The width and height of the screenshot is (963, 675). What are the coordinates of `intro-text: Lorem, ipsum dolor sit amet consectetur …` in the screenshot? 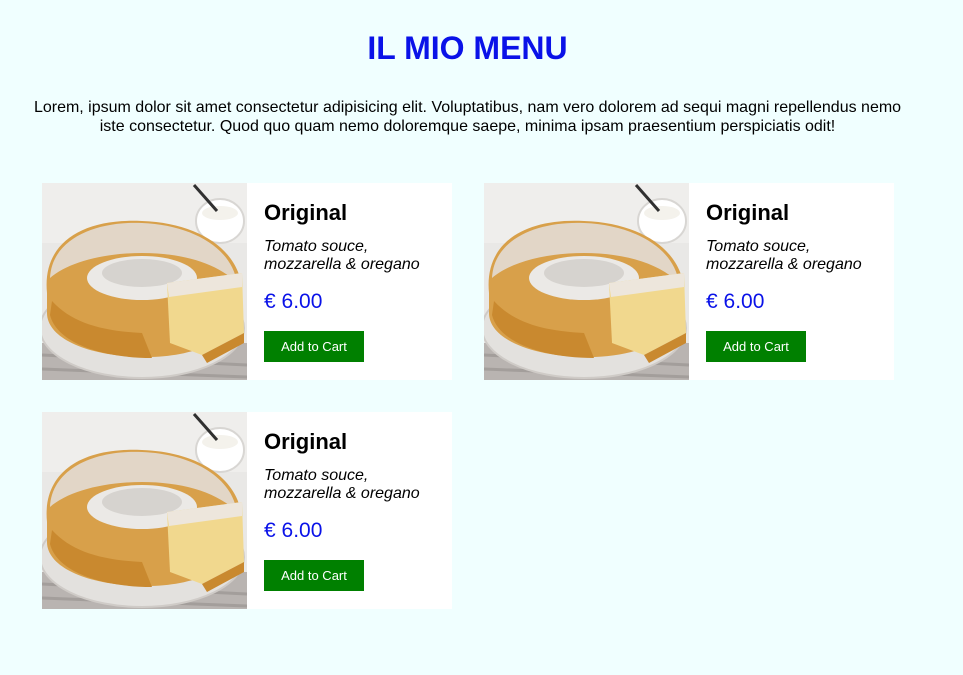 It's located at (467, 117).